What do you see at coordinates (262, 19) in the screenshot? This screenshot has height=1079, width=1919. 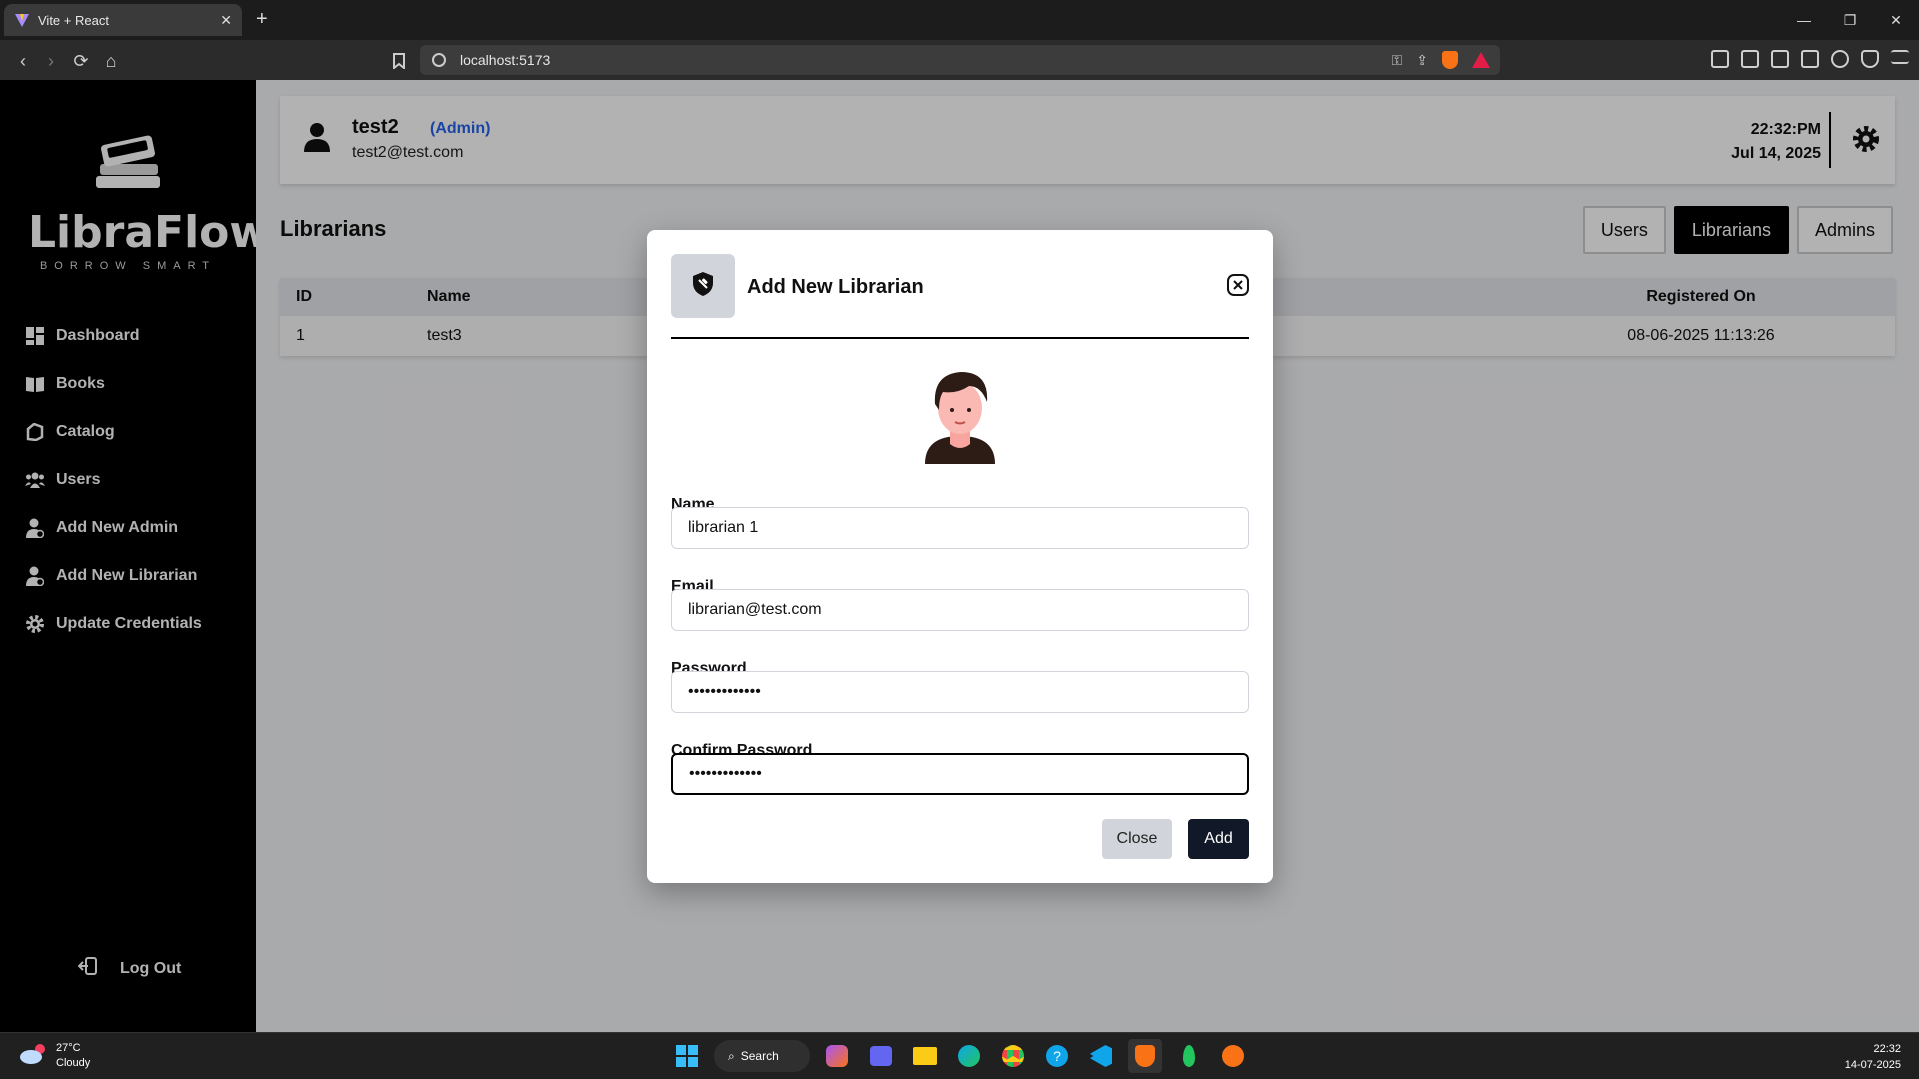 I see `new-tab-button: +` at bounding box center [262, 19].